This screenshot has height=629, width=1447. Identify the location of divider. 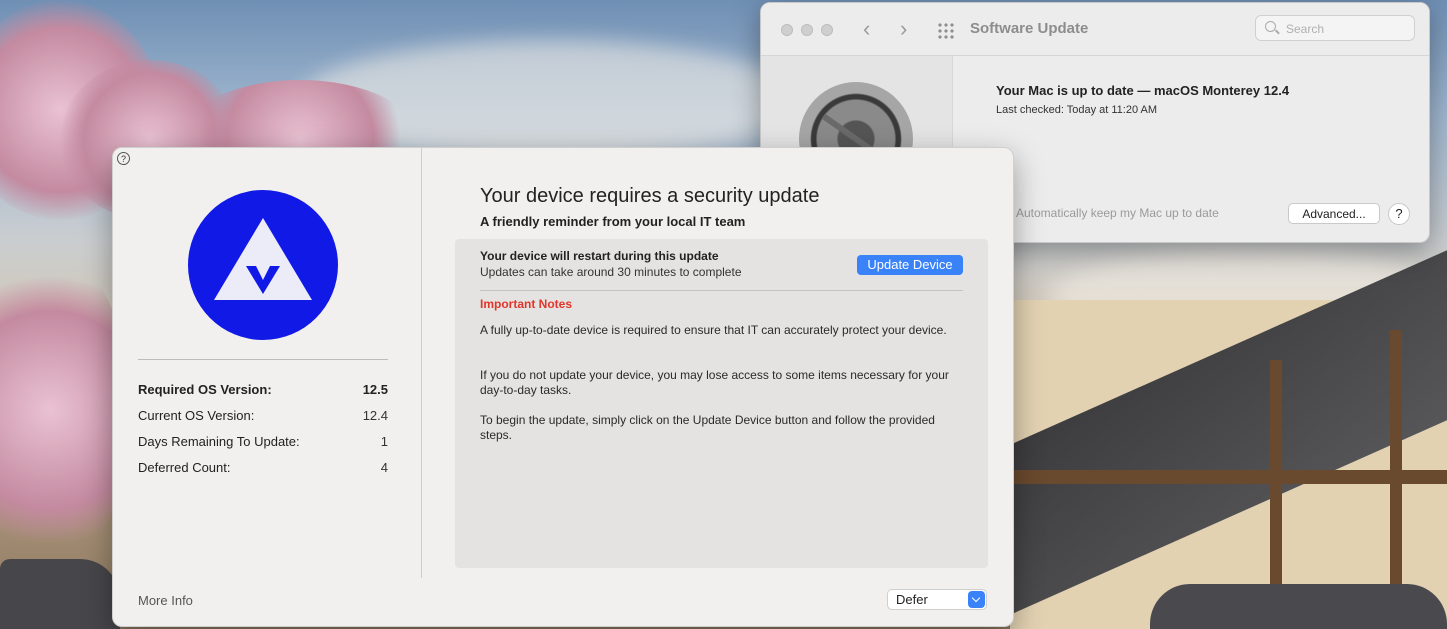
(263, 359).